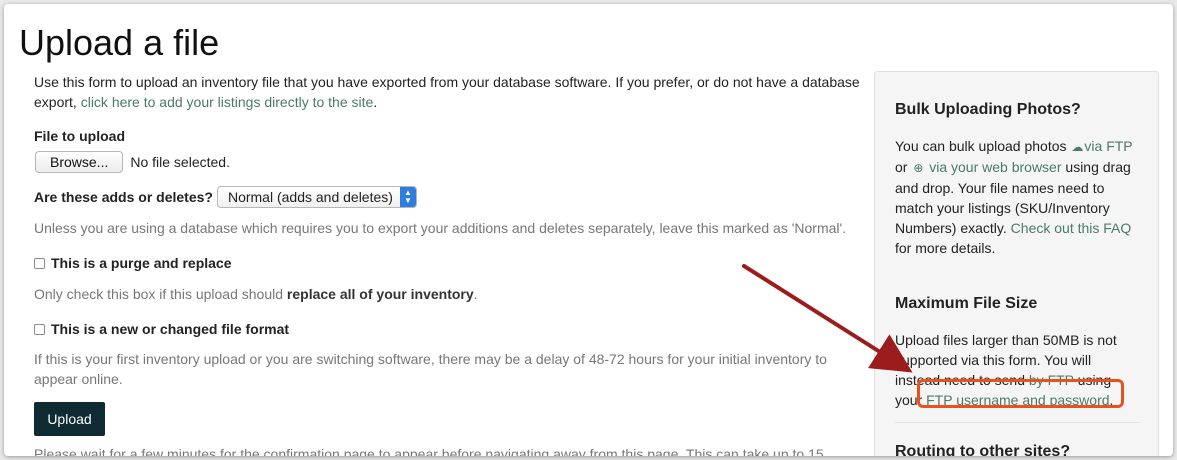 The width and height of the screenshot is (1177, 460). What do you see at coordinates (39, 263) in the screenshot?
I see `purge-checkbox` at bounding box center [39, 263].